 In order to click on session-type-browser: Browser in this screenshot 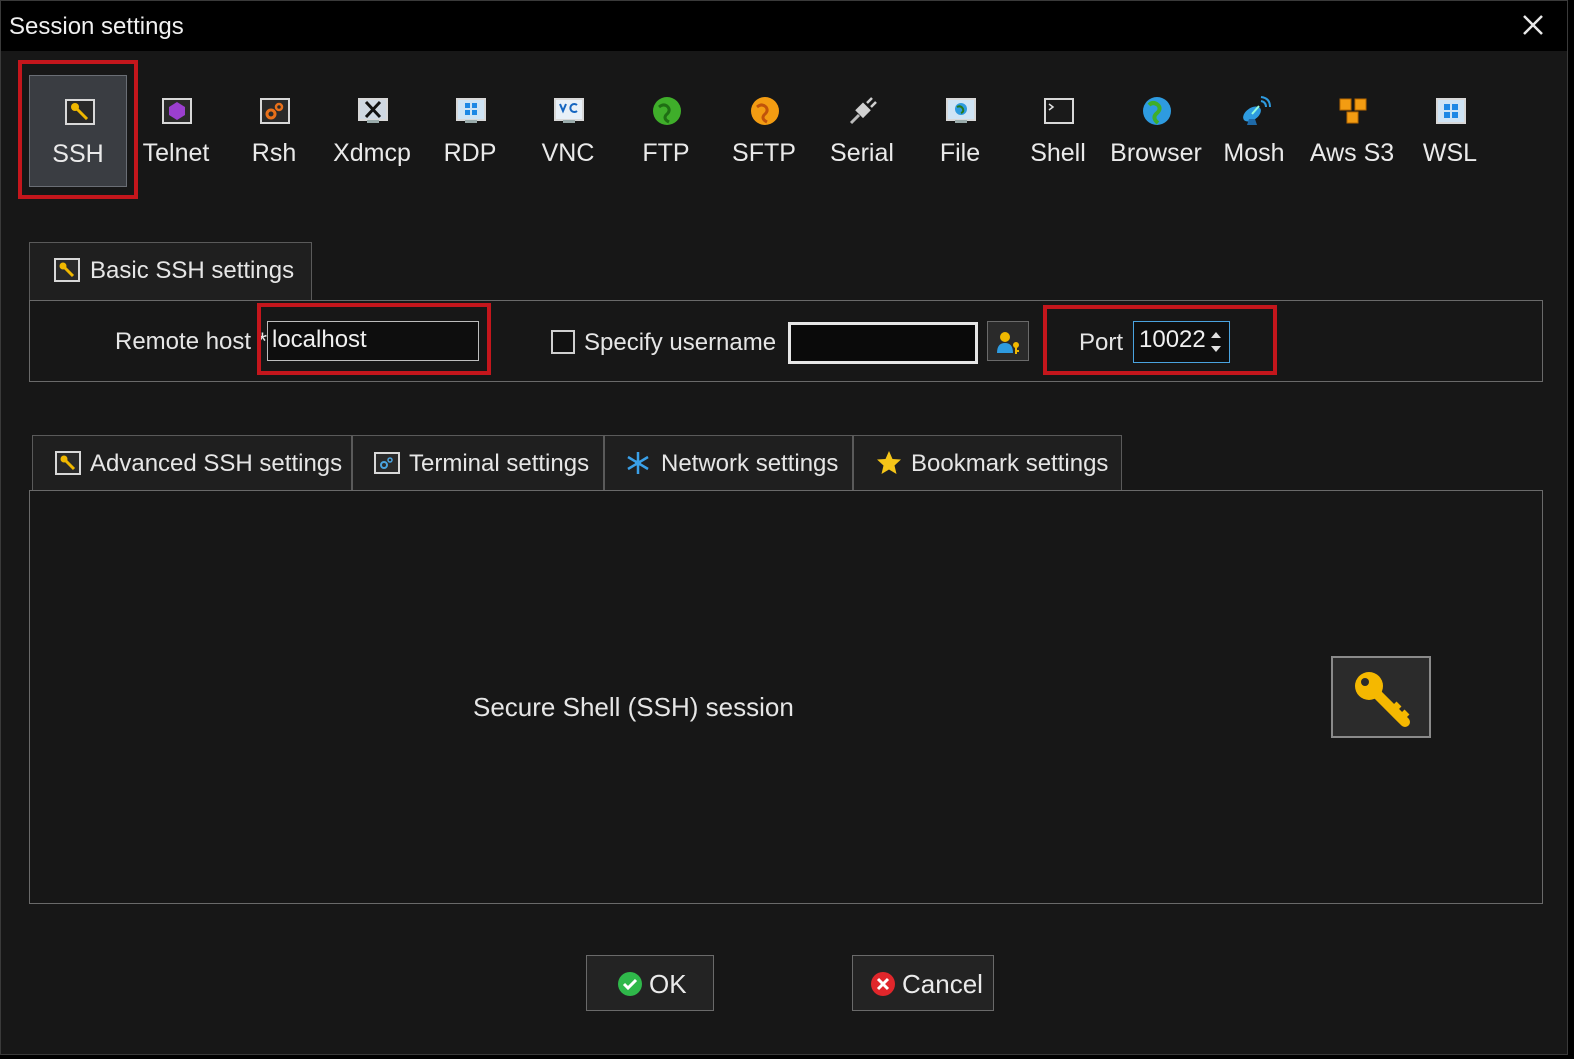, I will do `click(1156, 131)`.